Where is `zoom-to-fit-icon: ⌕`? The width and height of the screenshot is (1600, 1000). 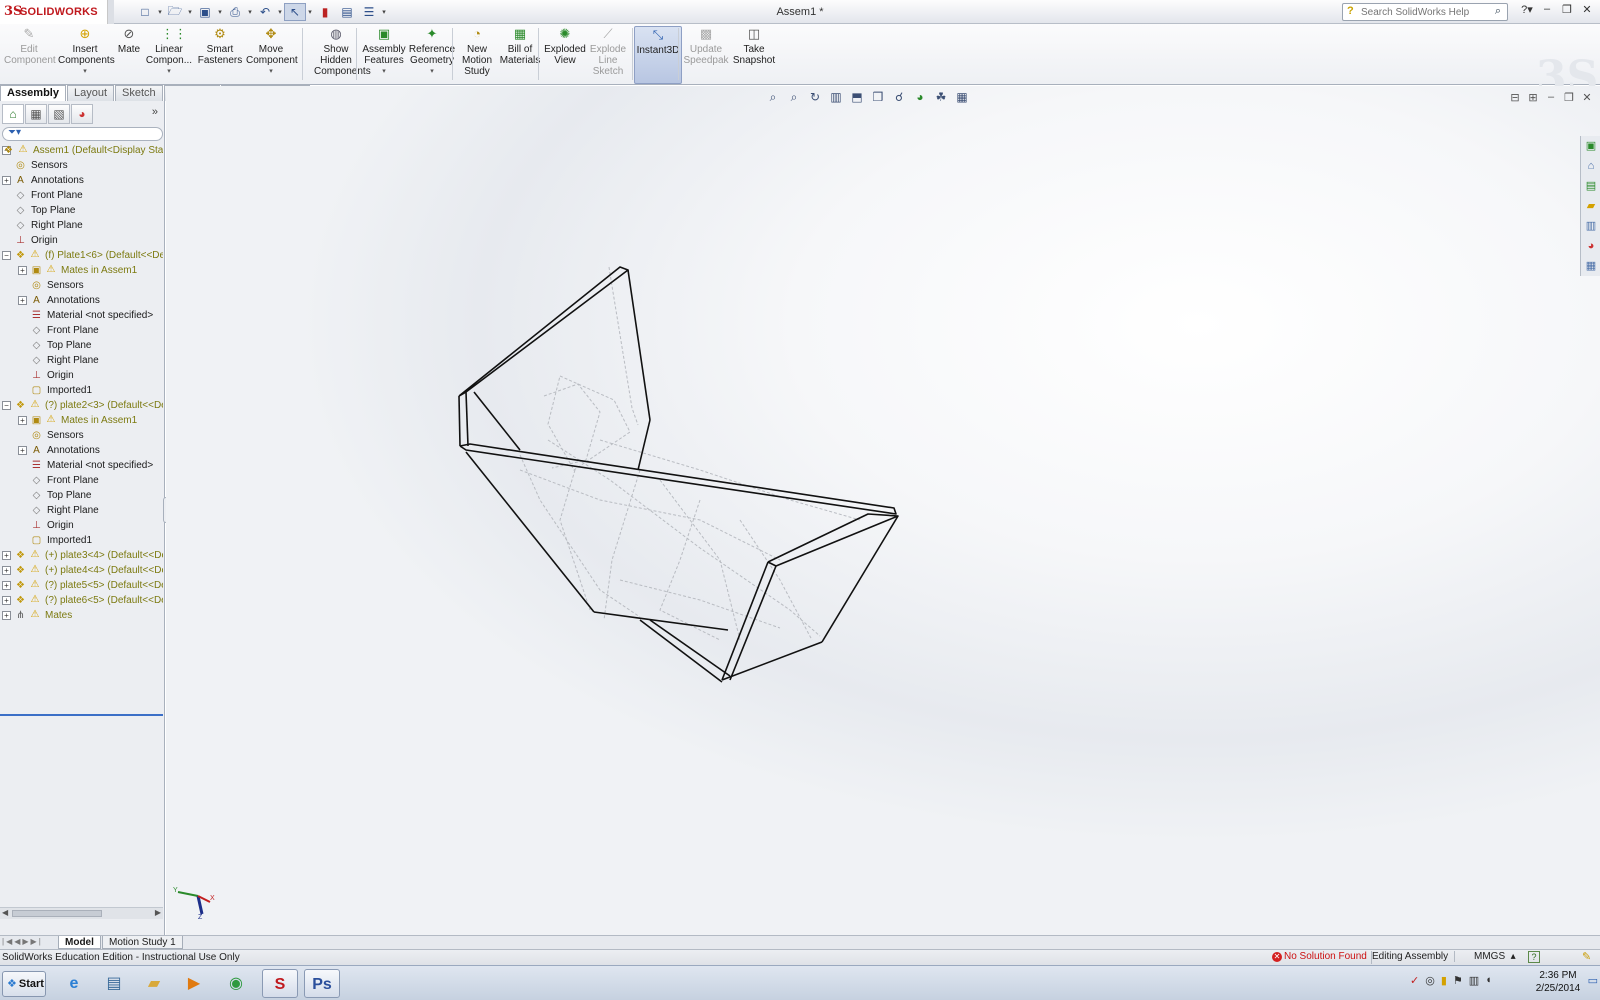
zoom-to-fit-icon: ⌕ is located at coordinates (773, 98).